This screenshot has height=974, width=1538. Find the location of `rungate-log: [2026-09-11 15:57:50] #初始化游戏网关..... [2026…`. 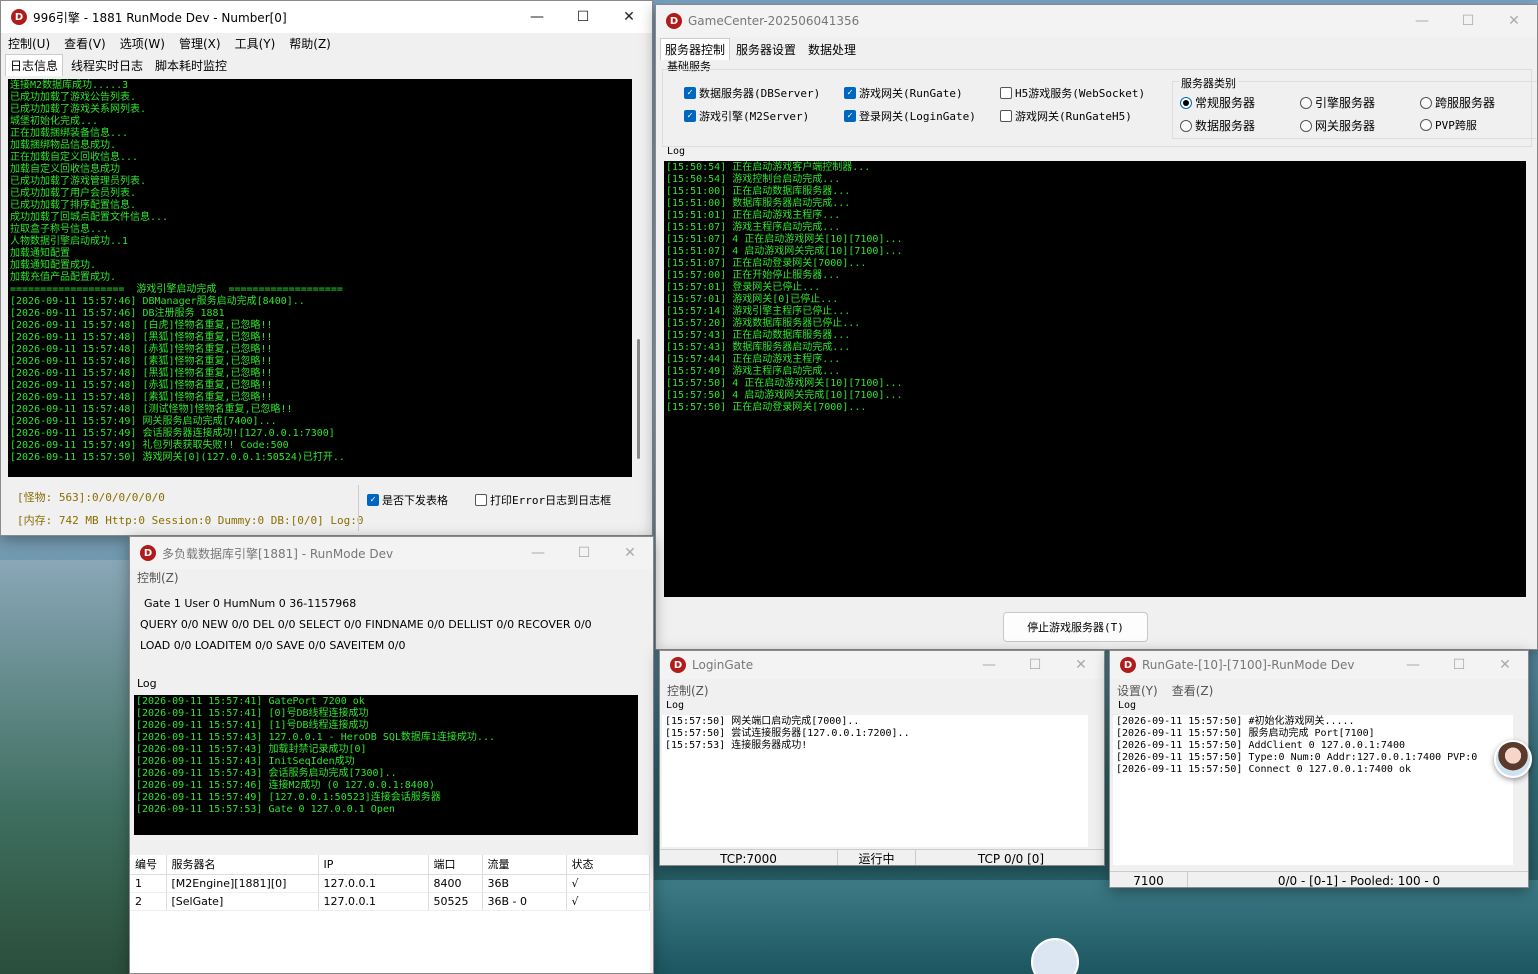

rungate-log: [2026-09-11 15:57:50] #初始化游戏网关..... [2026… is located at coordinates (1313, 790).